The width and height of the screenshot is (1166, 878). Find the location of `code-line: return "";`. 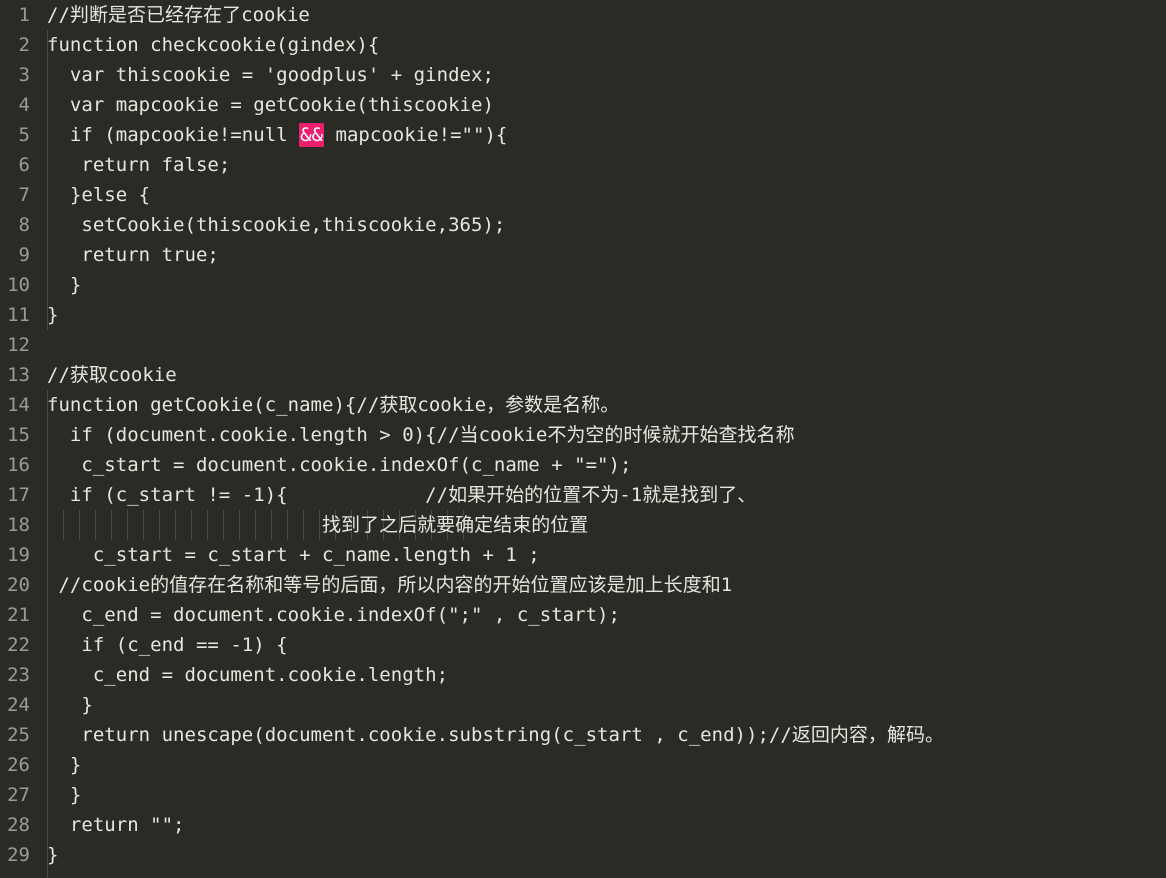

code-line: return ""; is located at coordinates (116, 825).